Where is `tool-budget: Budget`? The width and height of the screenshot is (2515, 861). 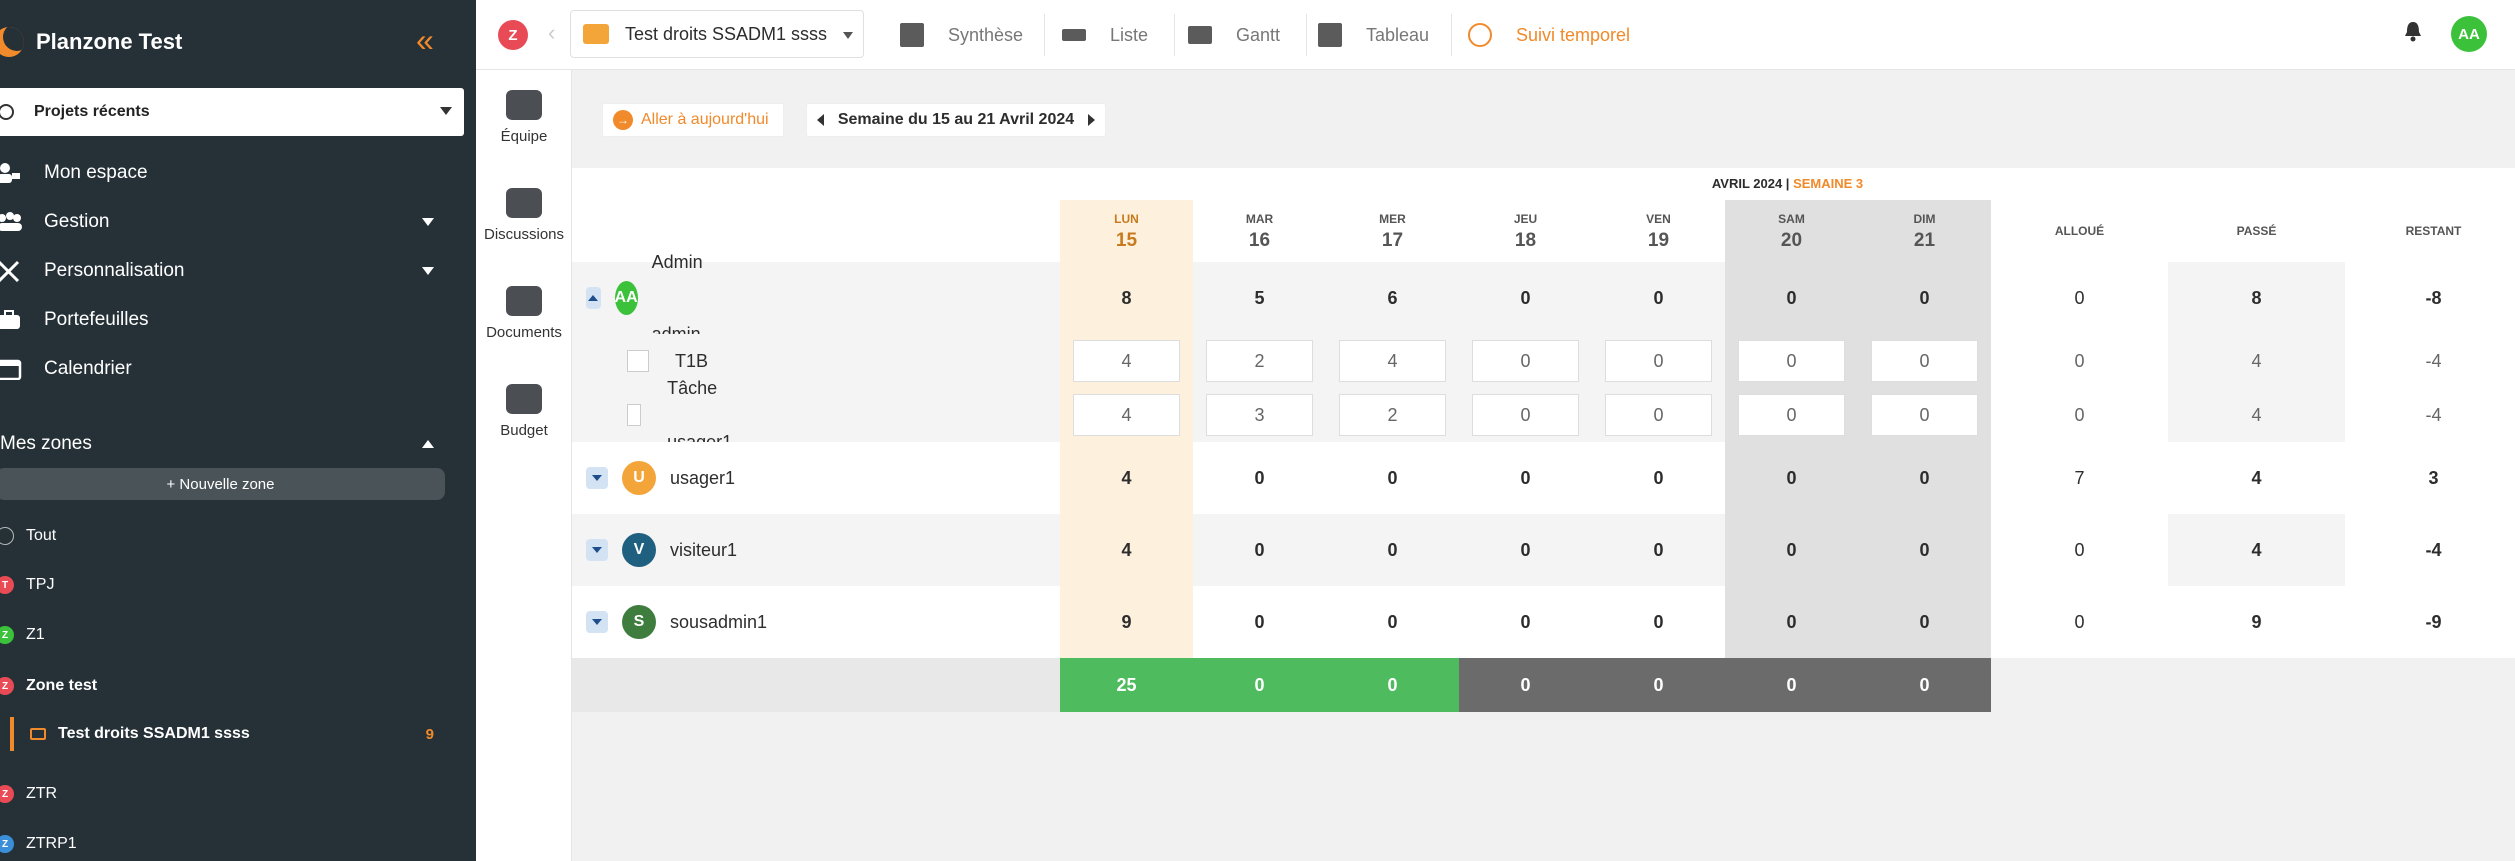
tool-budget: Budget is located at coordinates (524, 412).